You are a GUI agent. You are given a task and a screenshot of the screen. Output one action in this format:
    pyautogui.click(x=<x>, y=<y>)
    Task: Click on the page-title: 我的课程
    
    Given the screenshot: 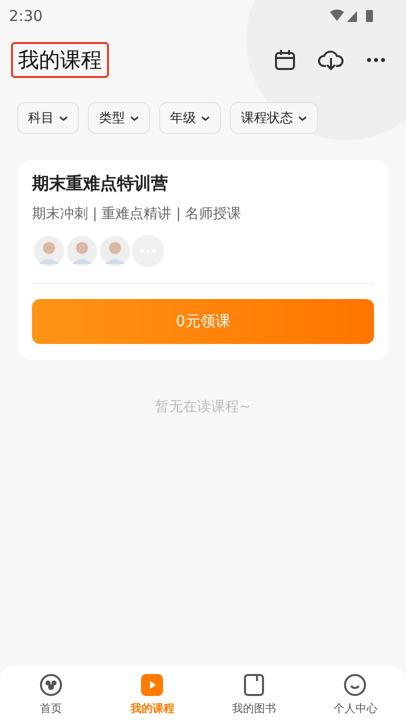 What is the action you would take?
    pyautogui.click(x=60, y=60)
    